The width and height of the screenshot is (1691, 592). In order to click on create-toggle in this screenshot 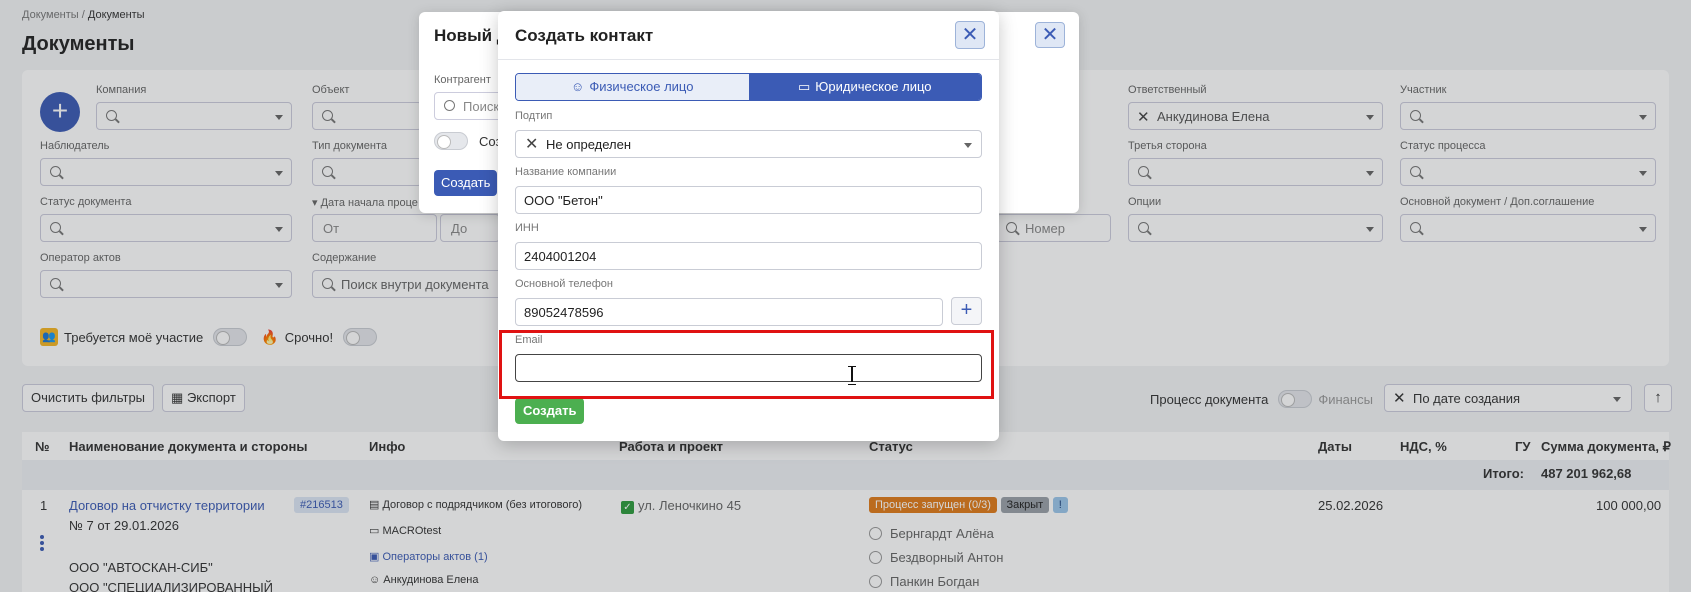, I will do `click(451, 141)`.